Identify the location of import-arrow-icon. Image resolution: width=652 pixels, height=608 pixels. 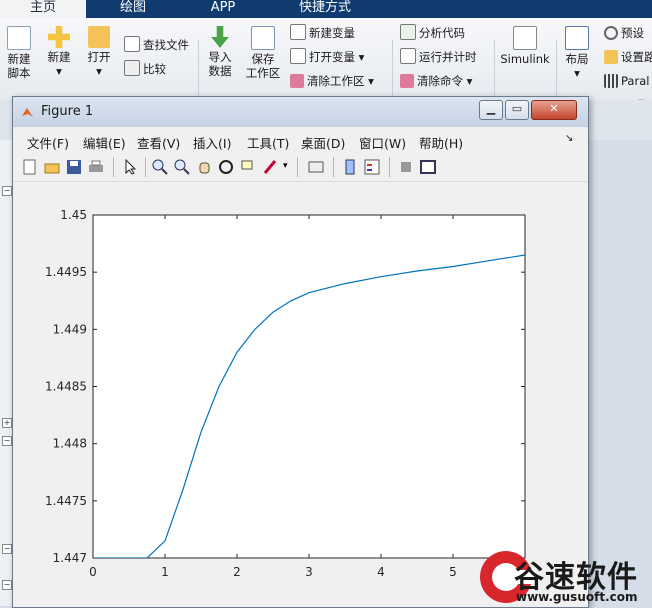
(220, 37).